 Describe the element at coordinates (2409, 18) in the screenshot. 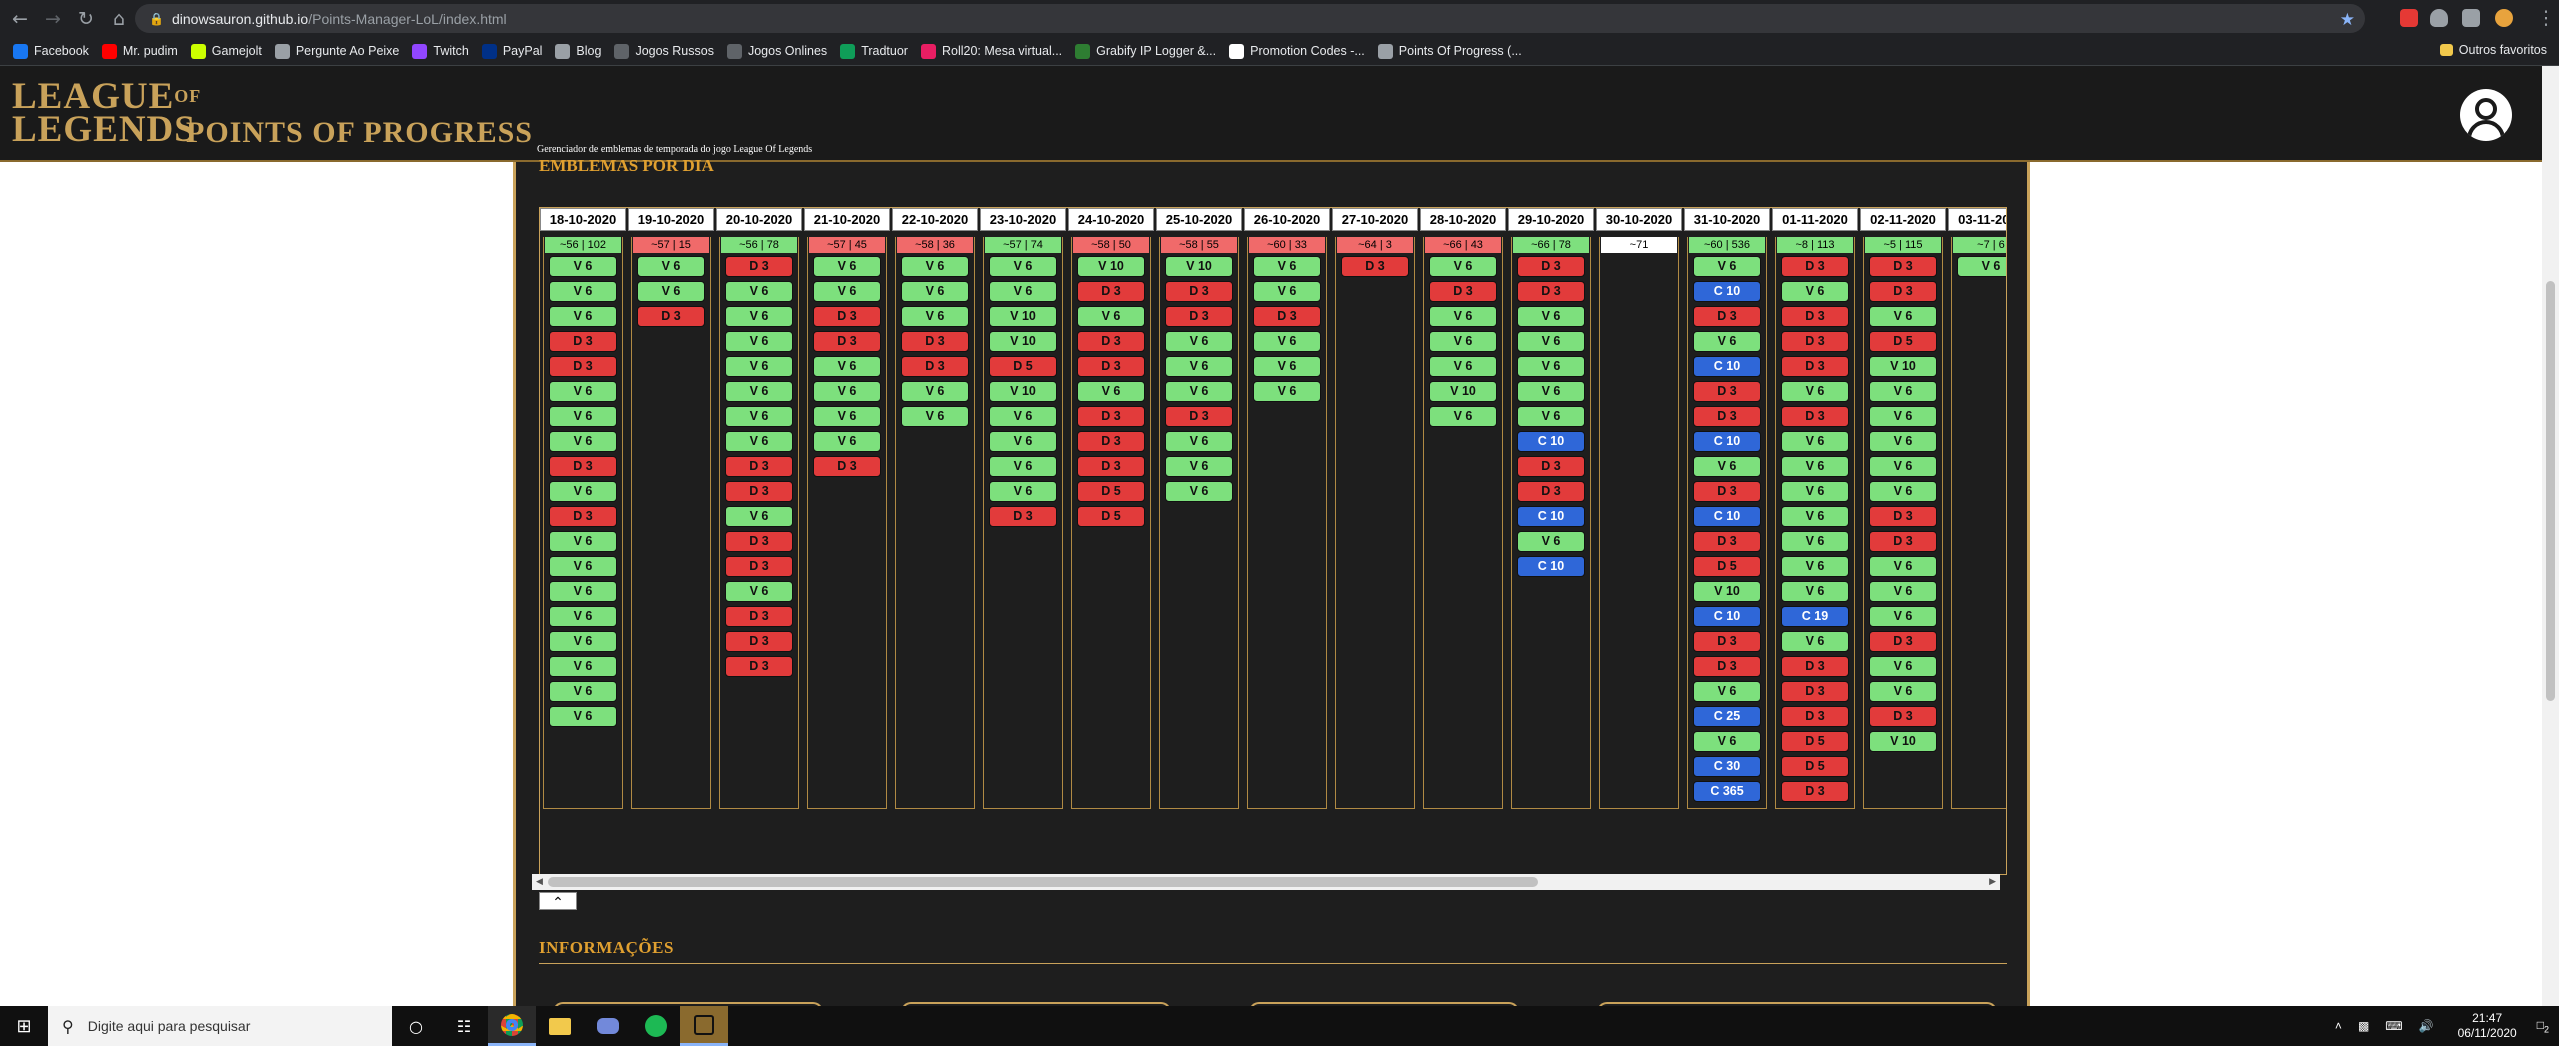

I see `extension-icon` at that location.